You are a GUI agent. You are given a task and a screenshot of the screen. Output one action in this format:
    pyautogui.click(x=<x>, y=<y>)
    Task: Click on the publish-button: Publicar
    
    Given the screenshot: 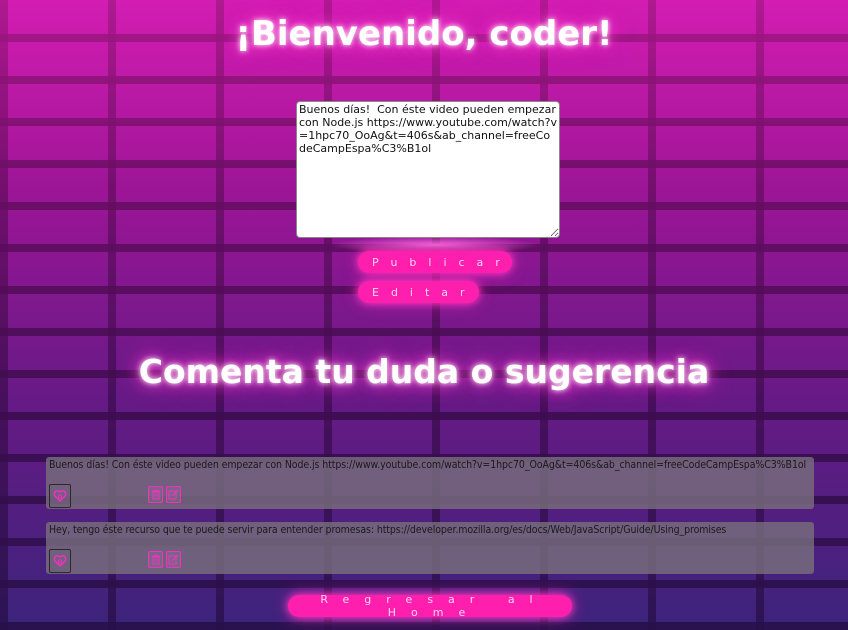 What is the action you would take?
    pyautogui.click(x=435, y=262)
    